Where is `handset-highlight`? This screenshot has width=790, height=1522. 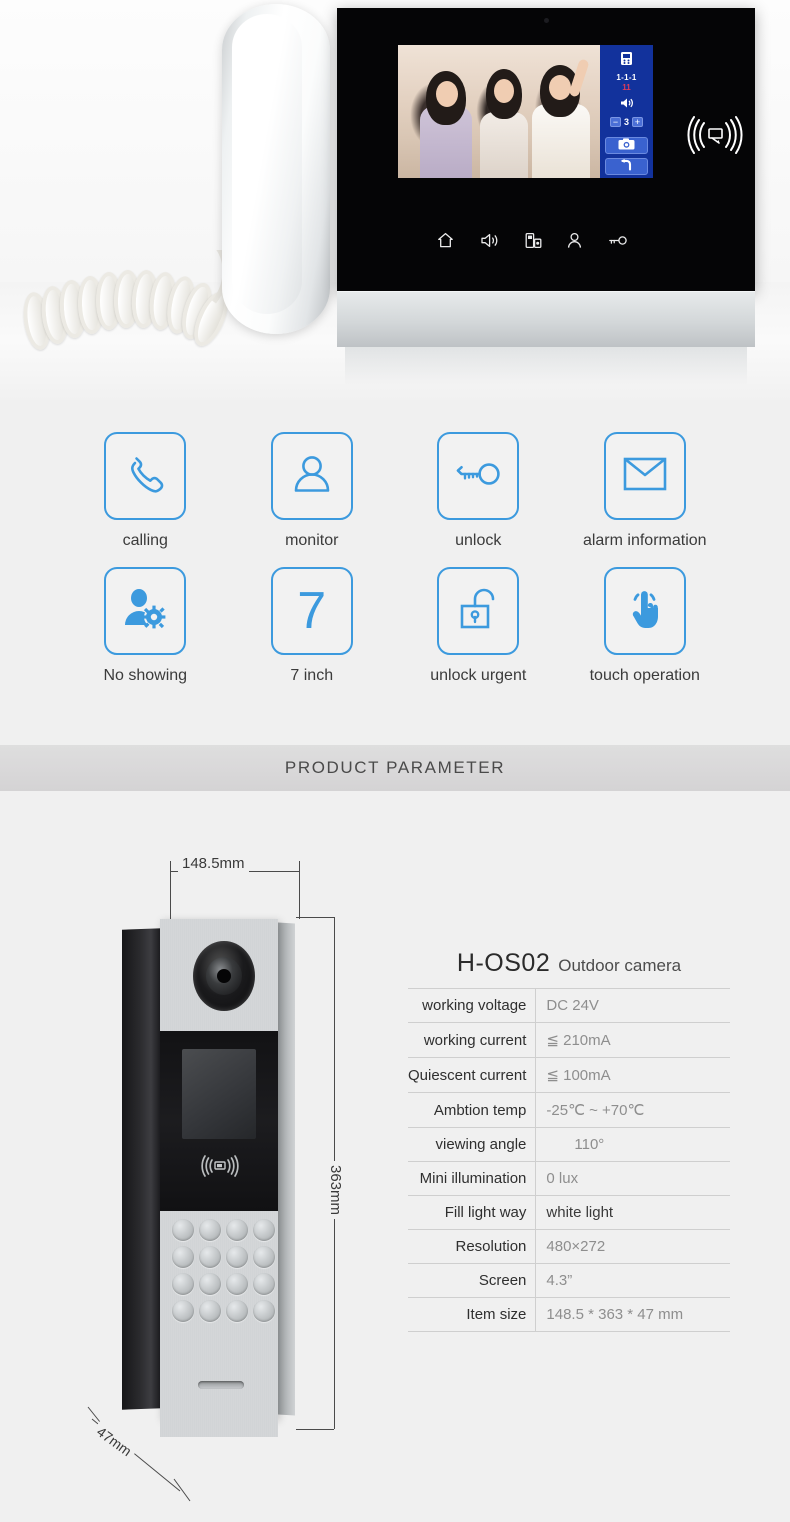 handset-highlight is located at coordinates (267, 164).